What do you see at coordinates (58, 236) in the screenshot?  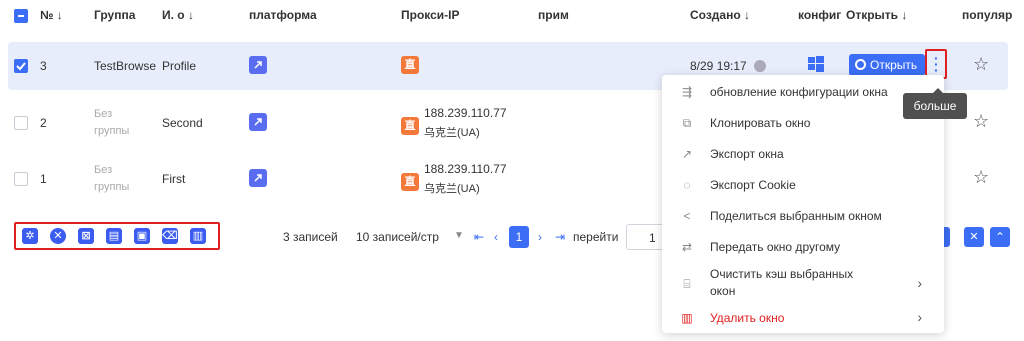 I see `close-circle-icon: ✕` at bounding box center [58, 236].